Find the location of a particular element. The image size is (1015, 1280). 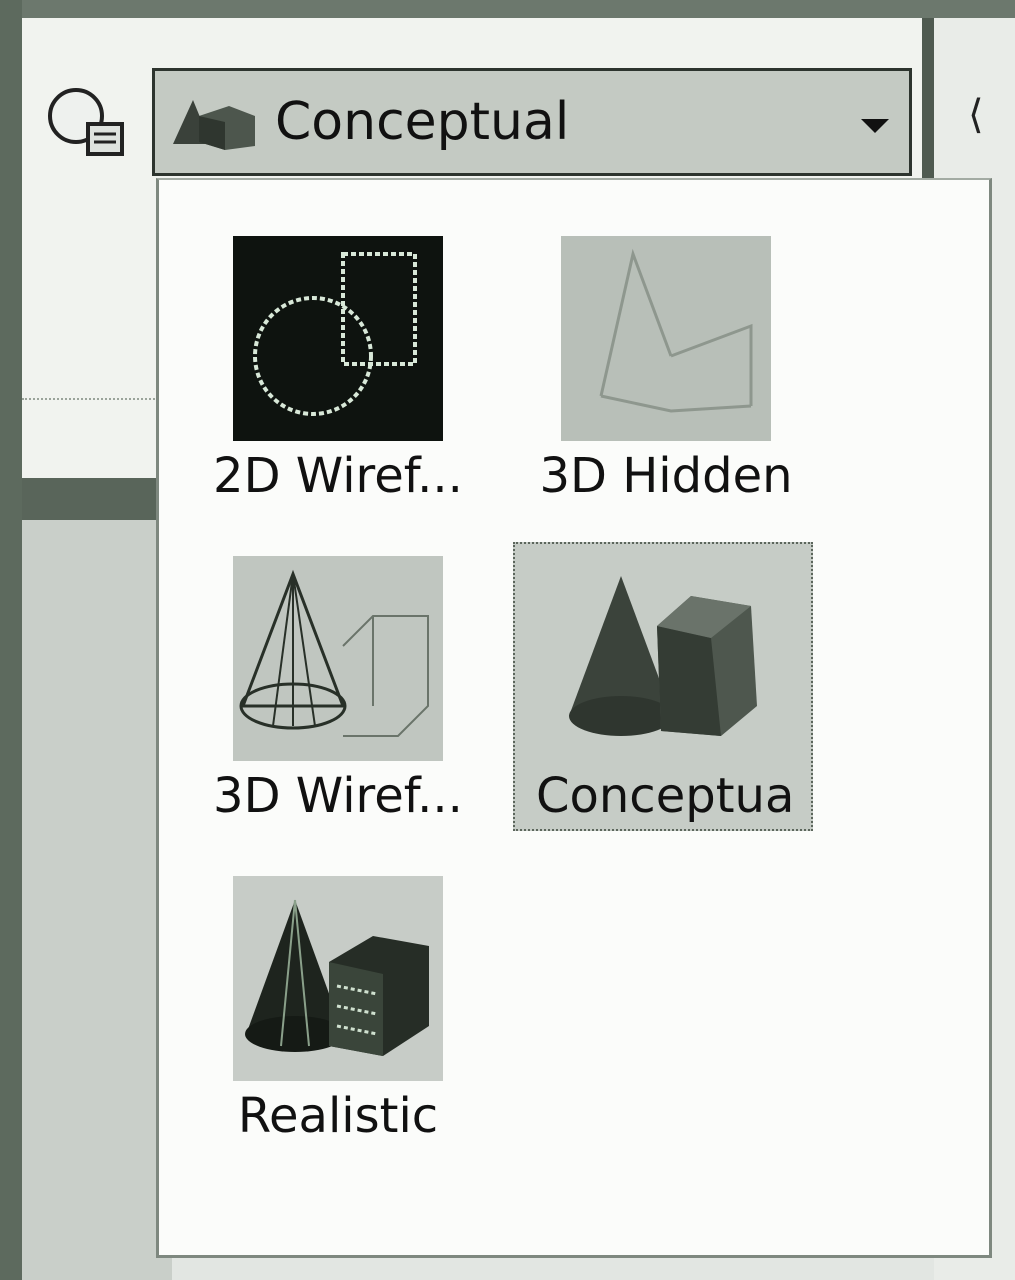

panel-title-bar is located at coordinates (97, 499).